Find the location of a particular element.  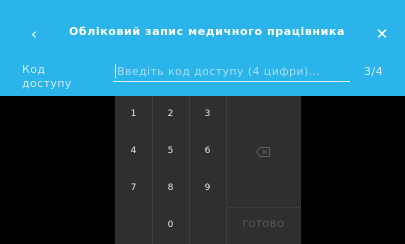

key-3: 3 is located at coordinates (207, 114).